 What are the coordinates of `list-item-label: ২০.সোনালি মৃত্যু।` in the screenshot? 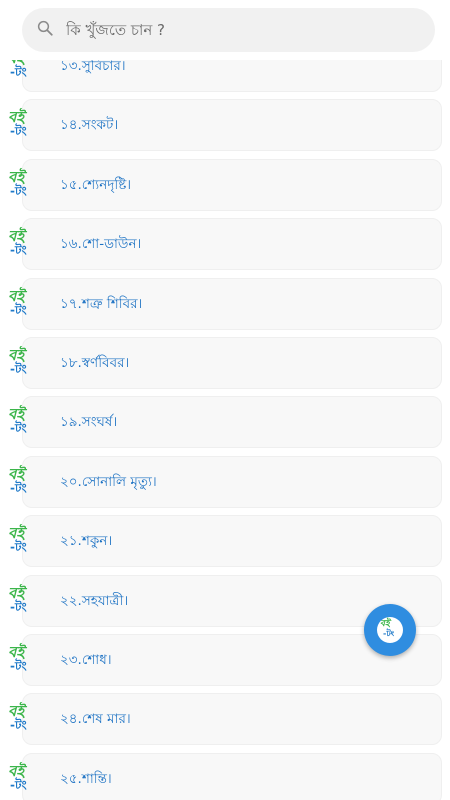 It's located at (108, 481).